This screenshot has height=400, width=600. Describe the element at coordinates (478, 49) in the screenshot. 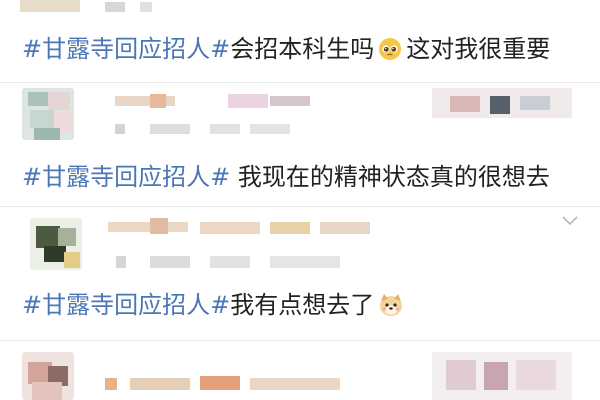

I see `comment-body-tail: 这对我很重要` at that location.